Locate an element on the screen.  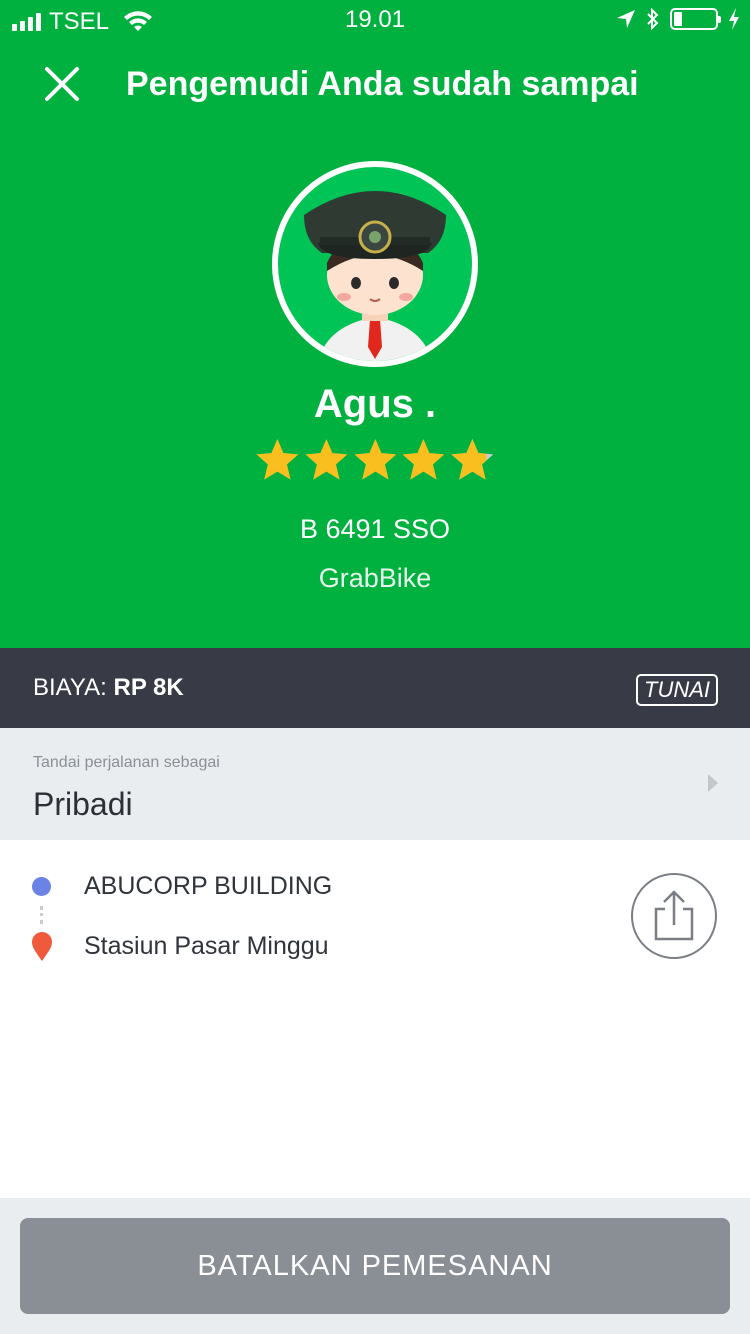
close-button is located at coordinates (62, 84).